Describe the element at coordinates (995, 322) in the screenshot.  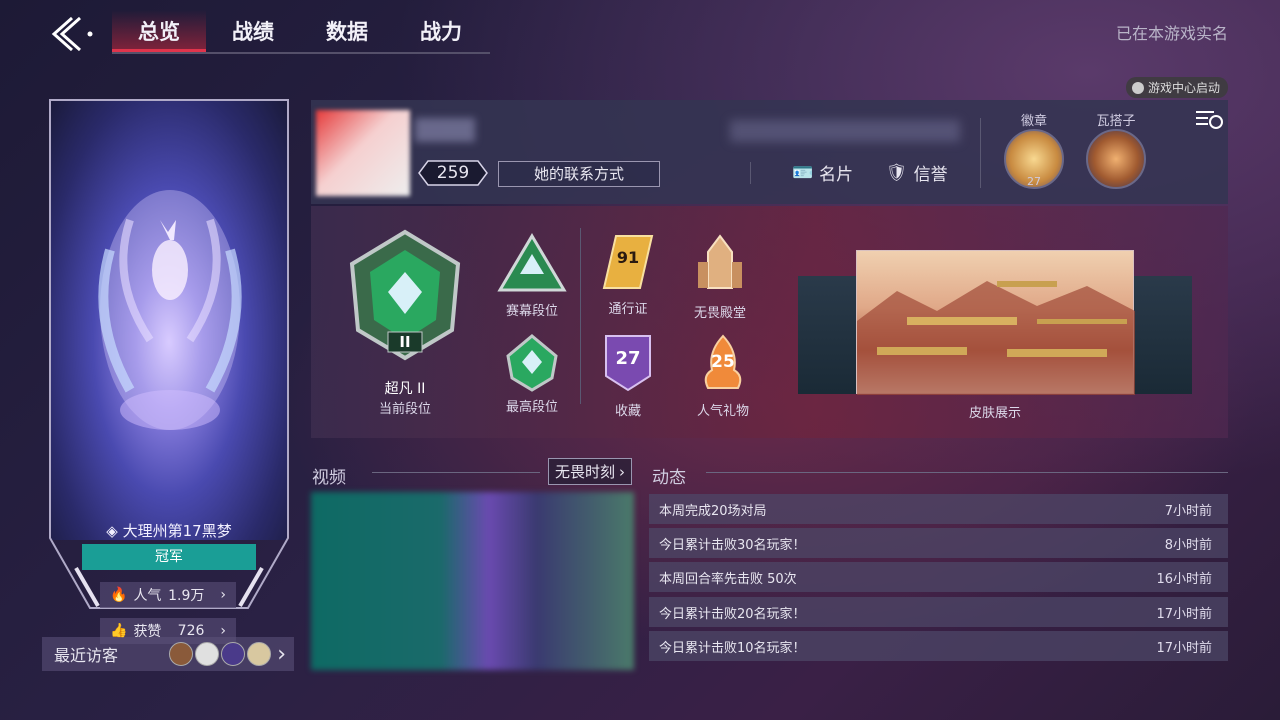
I see `skin-showcase-image` at that location.